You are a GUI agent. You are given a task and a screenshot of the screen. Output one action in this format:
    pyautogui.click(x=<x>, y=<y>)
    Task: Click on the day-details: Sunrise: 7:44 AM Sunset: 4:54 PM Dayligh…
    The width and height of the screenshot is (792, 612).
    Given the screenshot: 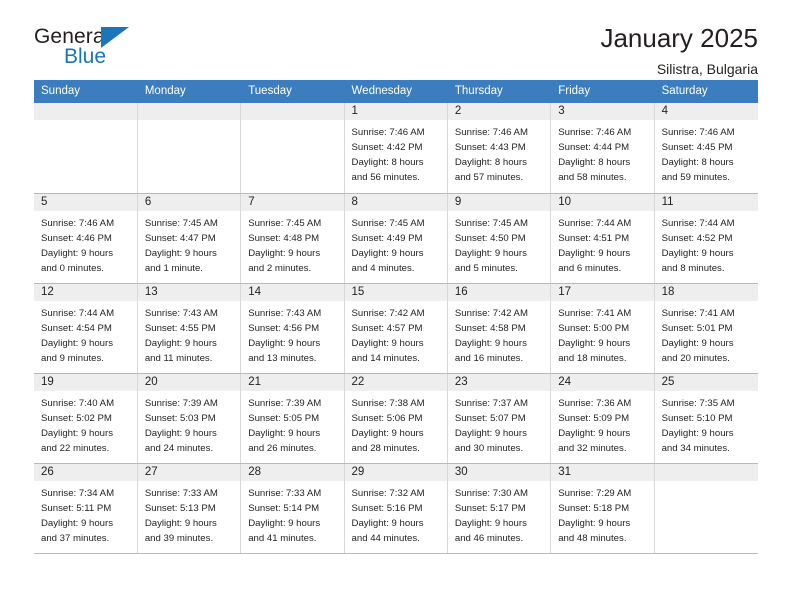 What is the action you would take?
    pyautogui.click(x=85, y=334)
    